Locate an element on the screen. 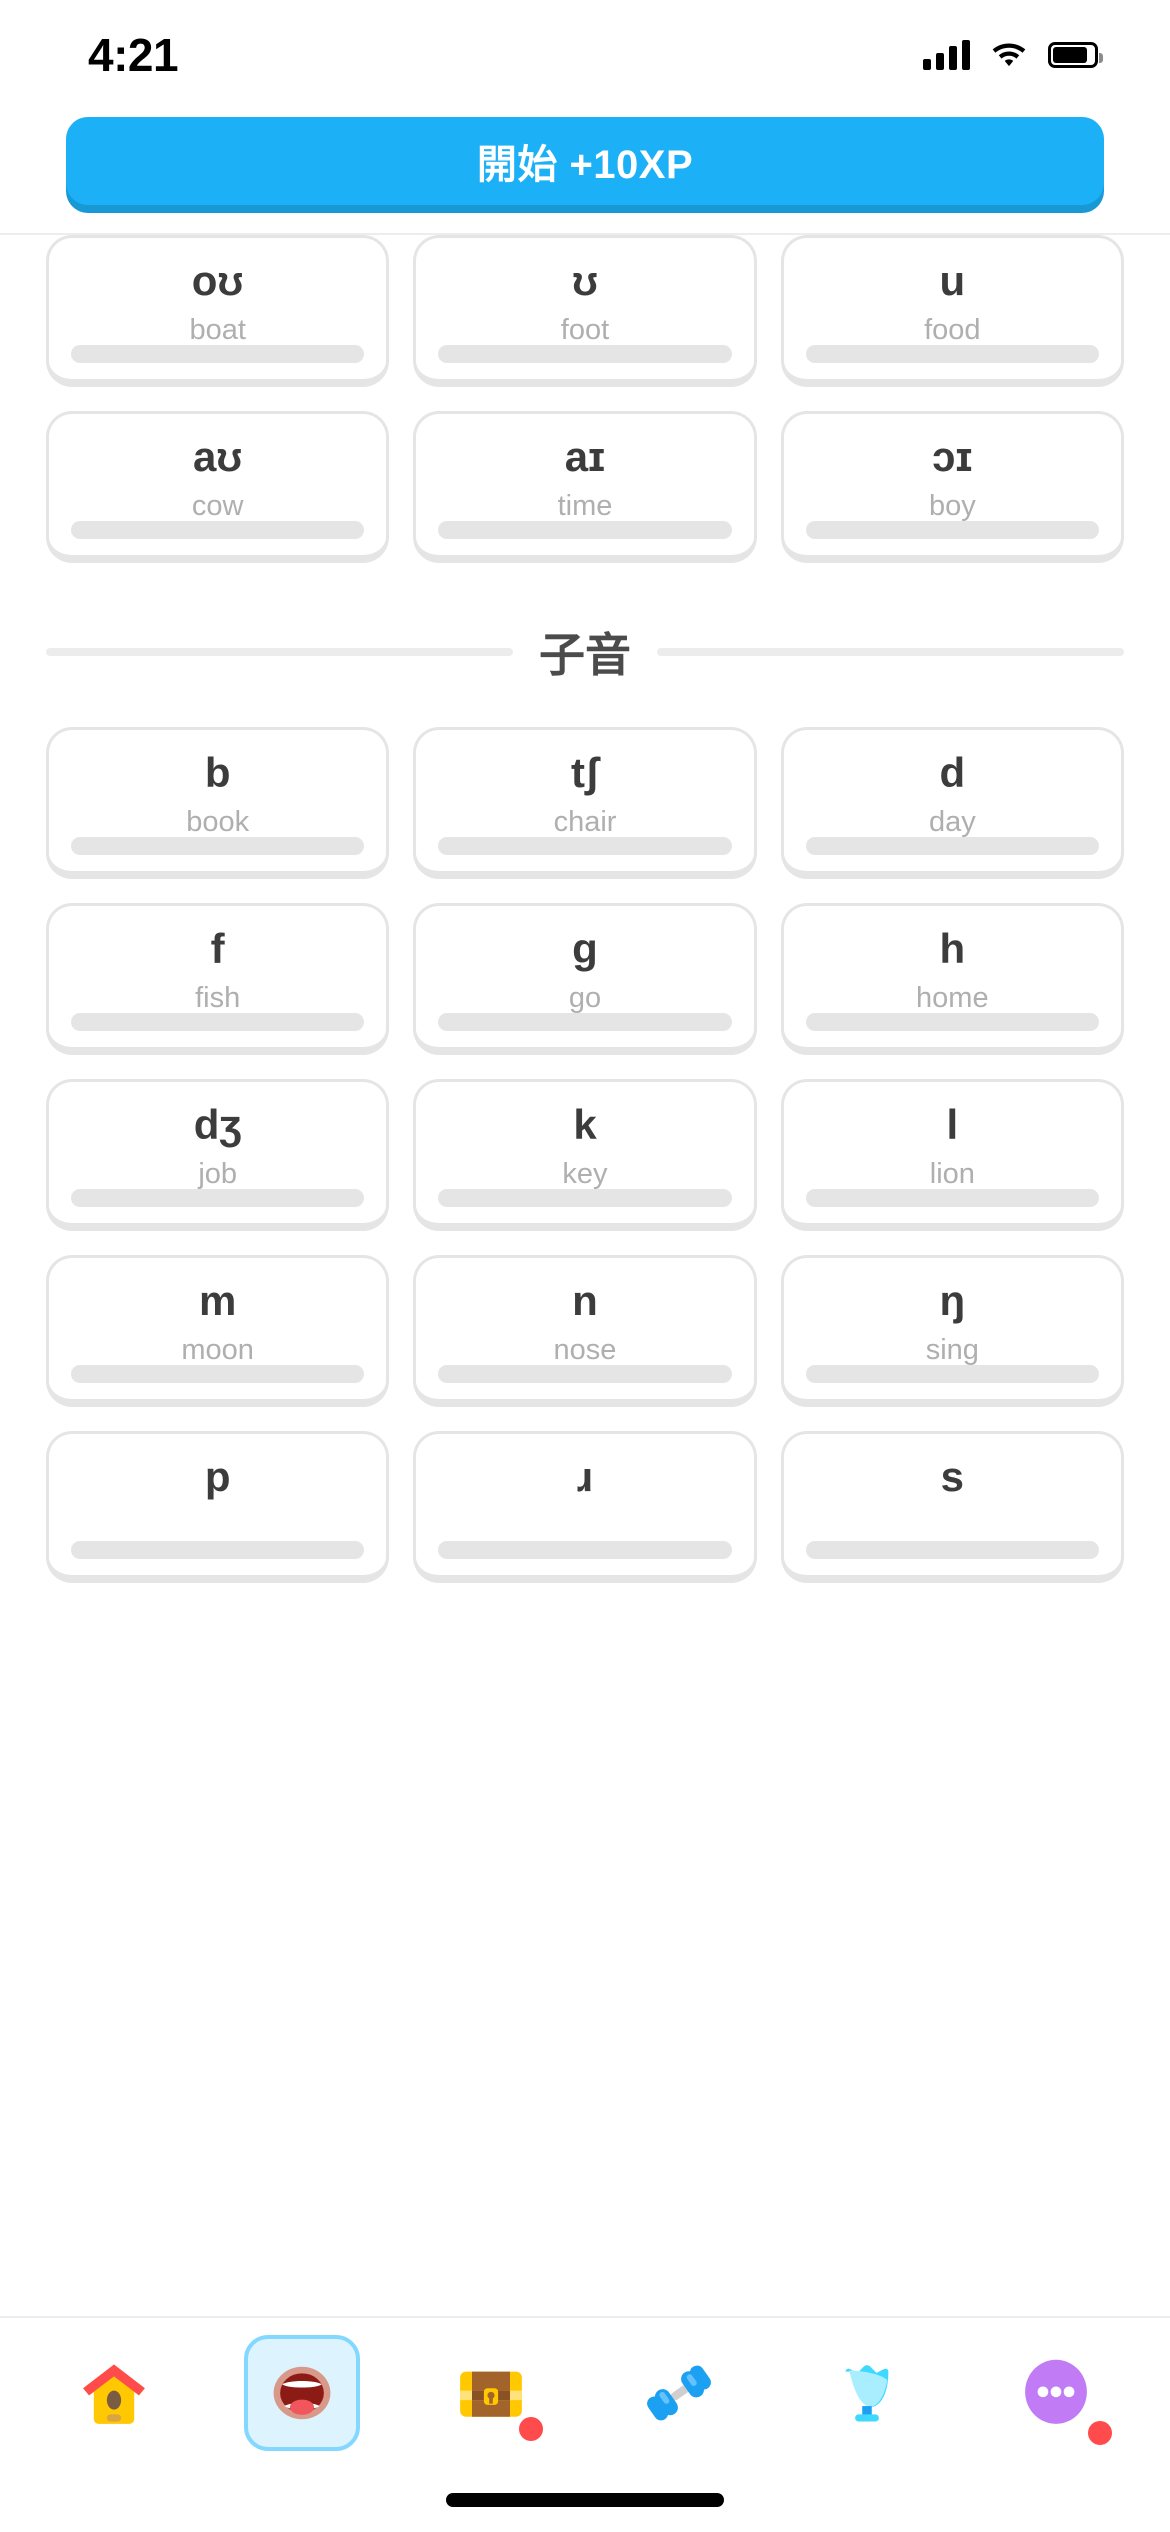 This screenshot has width=1170, height=2532. tab-more is located at coordinates (1056, 2393).